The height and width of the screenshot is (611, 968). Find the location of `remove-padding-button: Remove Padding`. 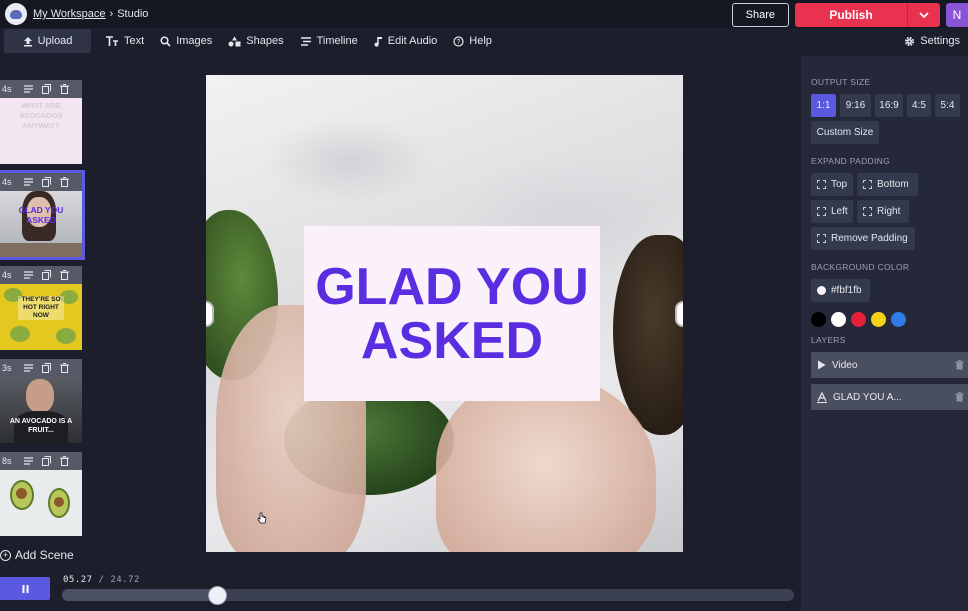

remove-padding-button: Remove Padding is located at coordinates (863, 238).